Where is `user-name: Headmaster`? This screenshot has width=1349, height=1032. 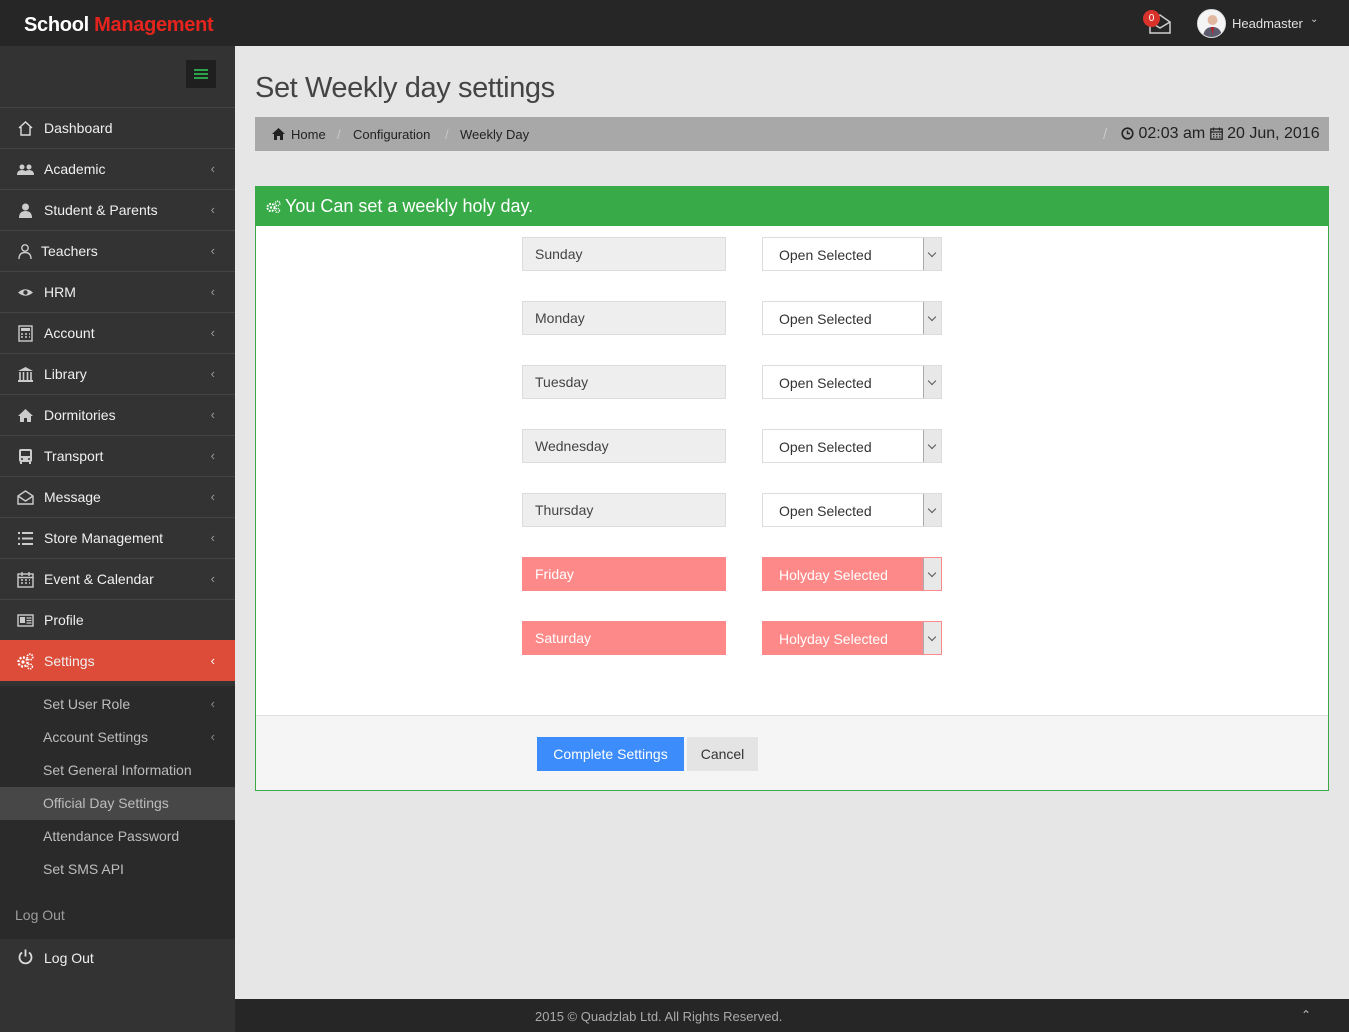
user-name: Headmaster is located at coordinates (1267, 23).